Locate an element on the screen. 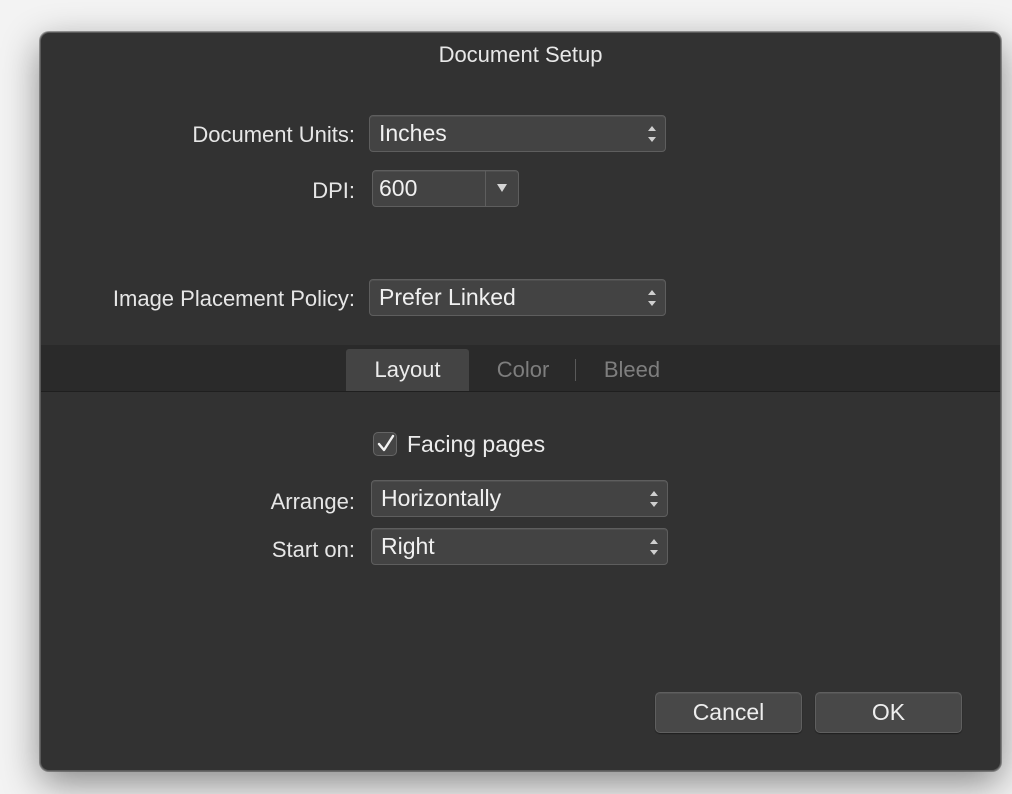  start-on-value: Right is located at coordinates (408, 546).